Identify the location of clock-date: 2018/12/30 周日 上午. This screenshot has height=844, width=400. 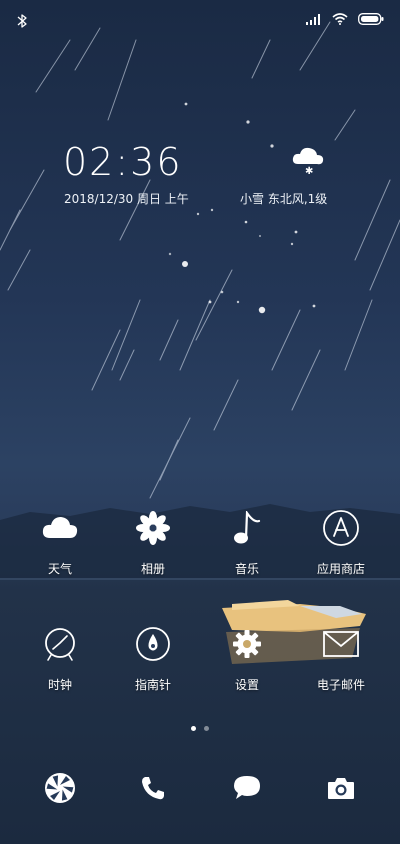
(126, 199).